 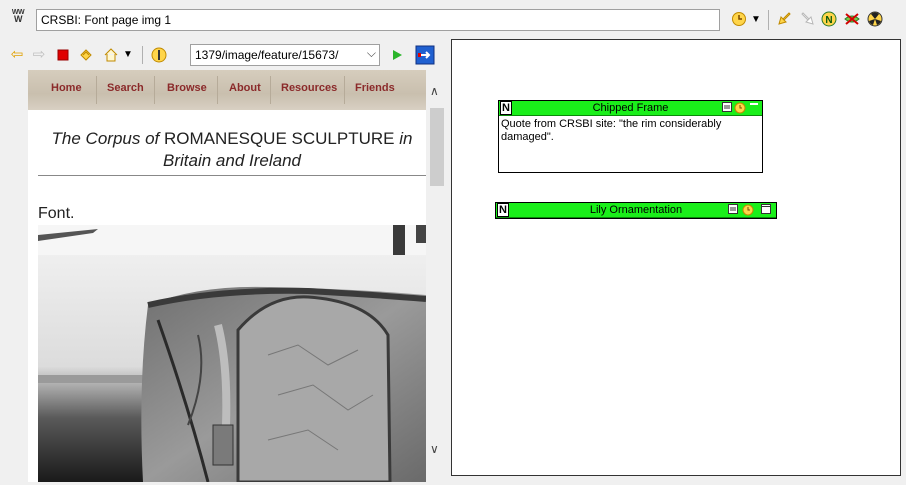 What do you see at coordinates (375, 88) in the screenshot?
I see `site-nav-friends: Friends` at bounding box center [375, 88].